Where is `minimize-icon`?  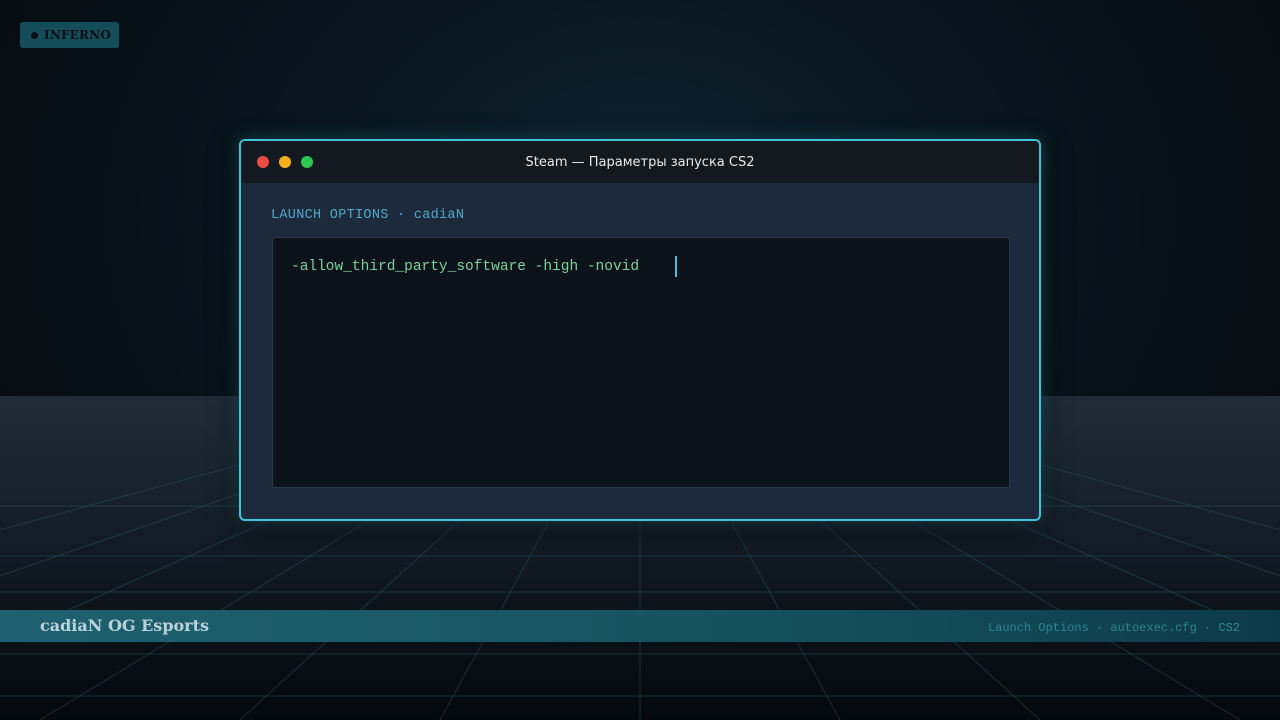 minimize-icon is located at coordinates (285, 162).